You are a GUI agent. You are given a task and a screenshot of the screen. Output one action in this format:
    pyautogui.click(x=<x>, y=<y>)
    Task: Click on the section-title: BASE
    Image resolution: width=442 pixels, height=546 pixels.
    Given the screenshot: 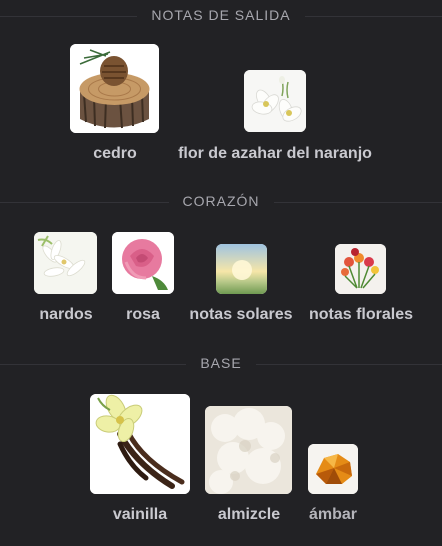 What is the action you would take?
    pyautogui.click(x=221, y=363)
    